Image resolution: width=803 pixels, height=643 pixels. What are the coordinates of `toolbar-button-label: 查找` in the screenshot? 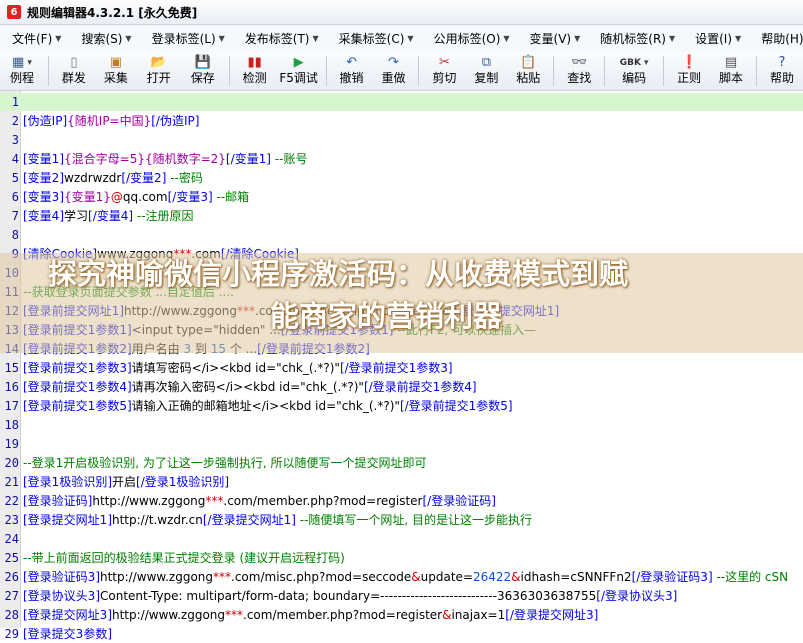 It's located at (579, 78).